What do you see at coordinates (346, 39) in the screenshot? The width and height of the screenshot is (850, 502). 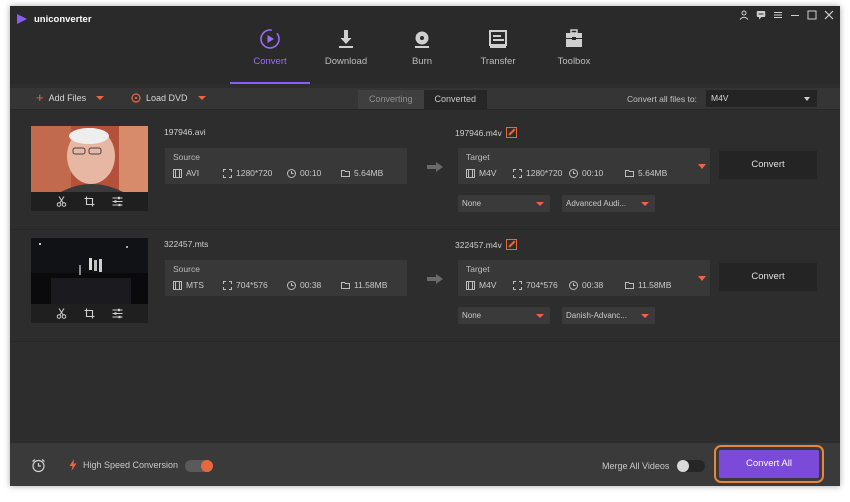 I see `download-icon` at bounding box center [346, 39].